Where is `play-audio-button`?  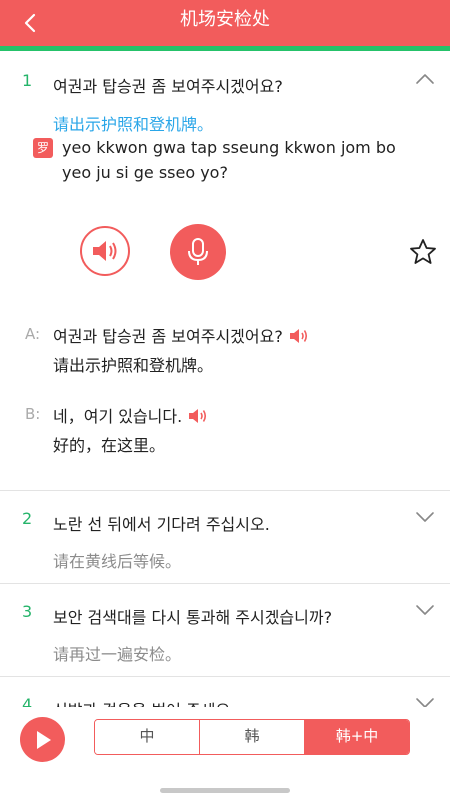
play-audio-button is located at coordinates (105, 251).